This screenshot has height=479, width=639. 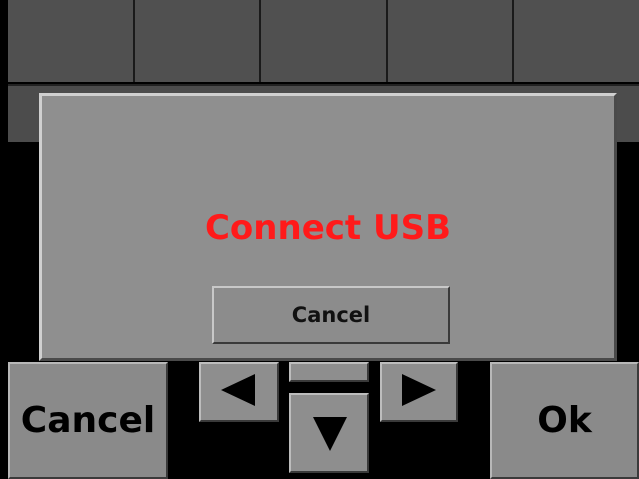 I want to click on left-arrow-button, so click(x=239, y=392).